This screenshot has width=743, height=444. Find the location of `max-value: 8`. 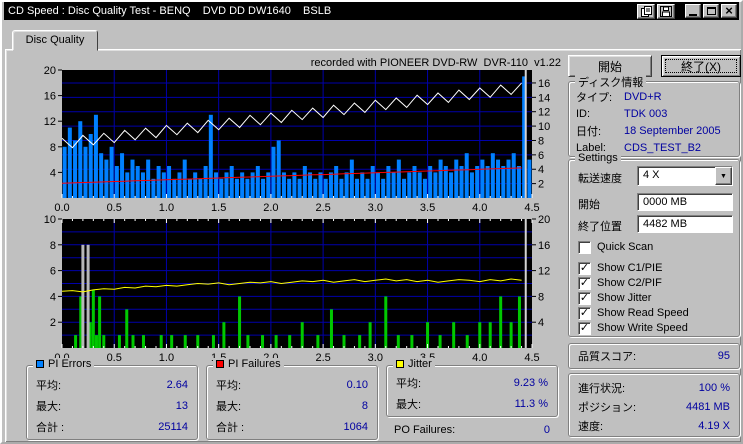

max-value: 8 is located at coordinates (364, 405).